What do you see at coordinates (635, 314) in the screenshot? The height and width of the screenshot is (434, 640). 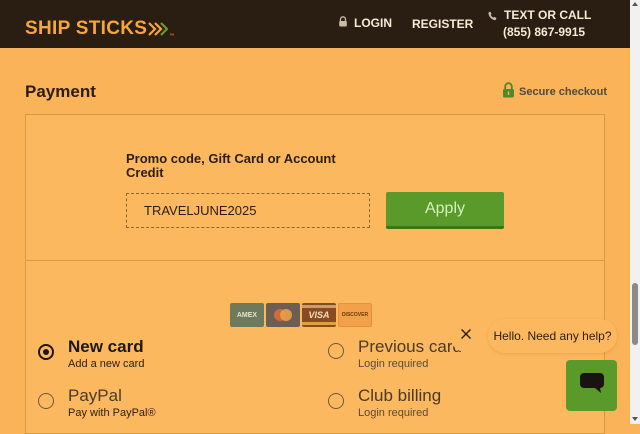 I see `scrollbar-thumb` at bounding box center [635, 314].